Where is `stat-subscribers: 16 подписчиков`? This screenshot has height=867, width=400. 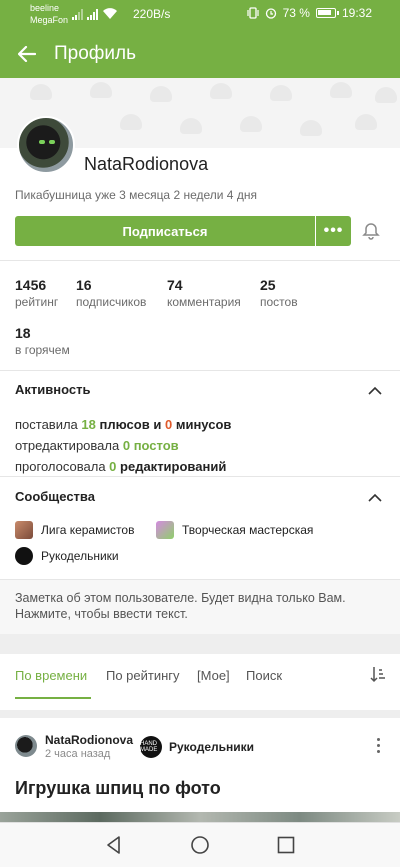 stat-subscribers: 16 подписчиков is located at coordinates (111, 293).